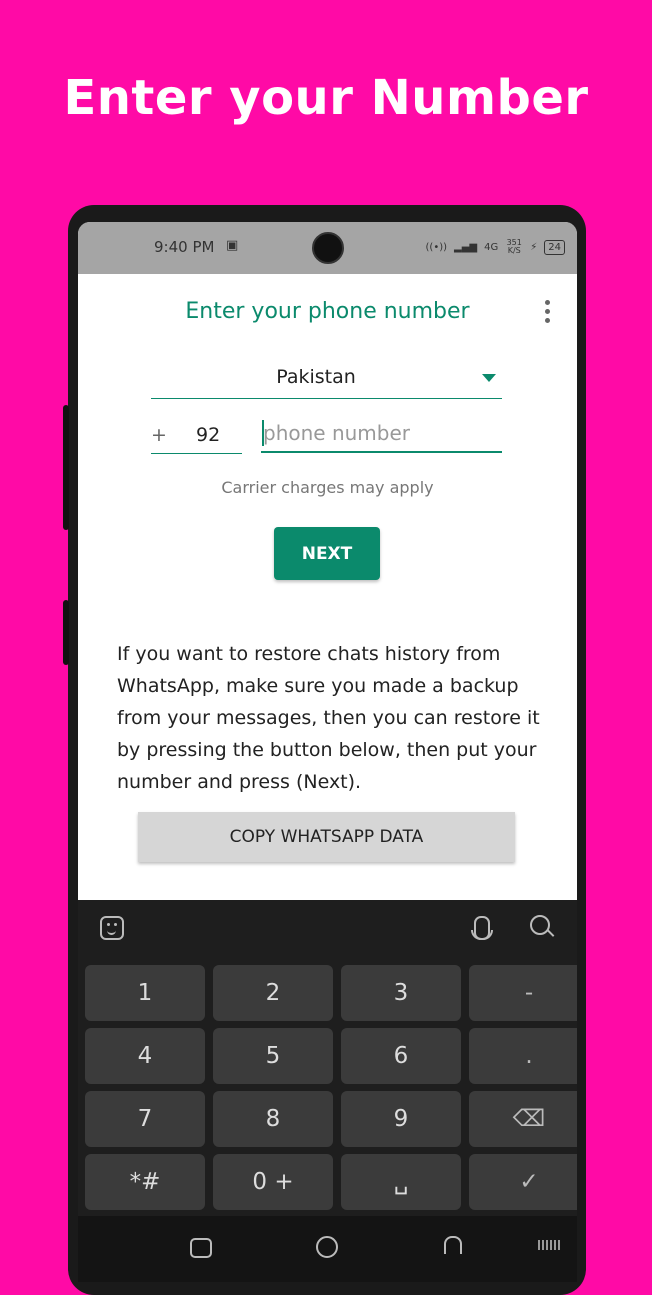 The image size is (652, 1295). Describe the element at coordinates (534, 247) in the screenshot. I see `charging-icon: ⚡` at that location.